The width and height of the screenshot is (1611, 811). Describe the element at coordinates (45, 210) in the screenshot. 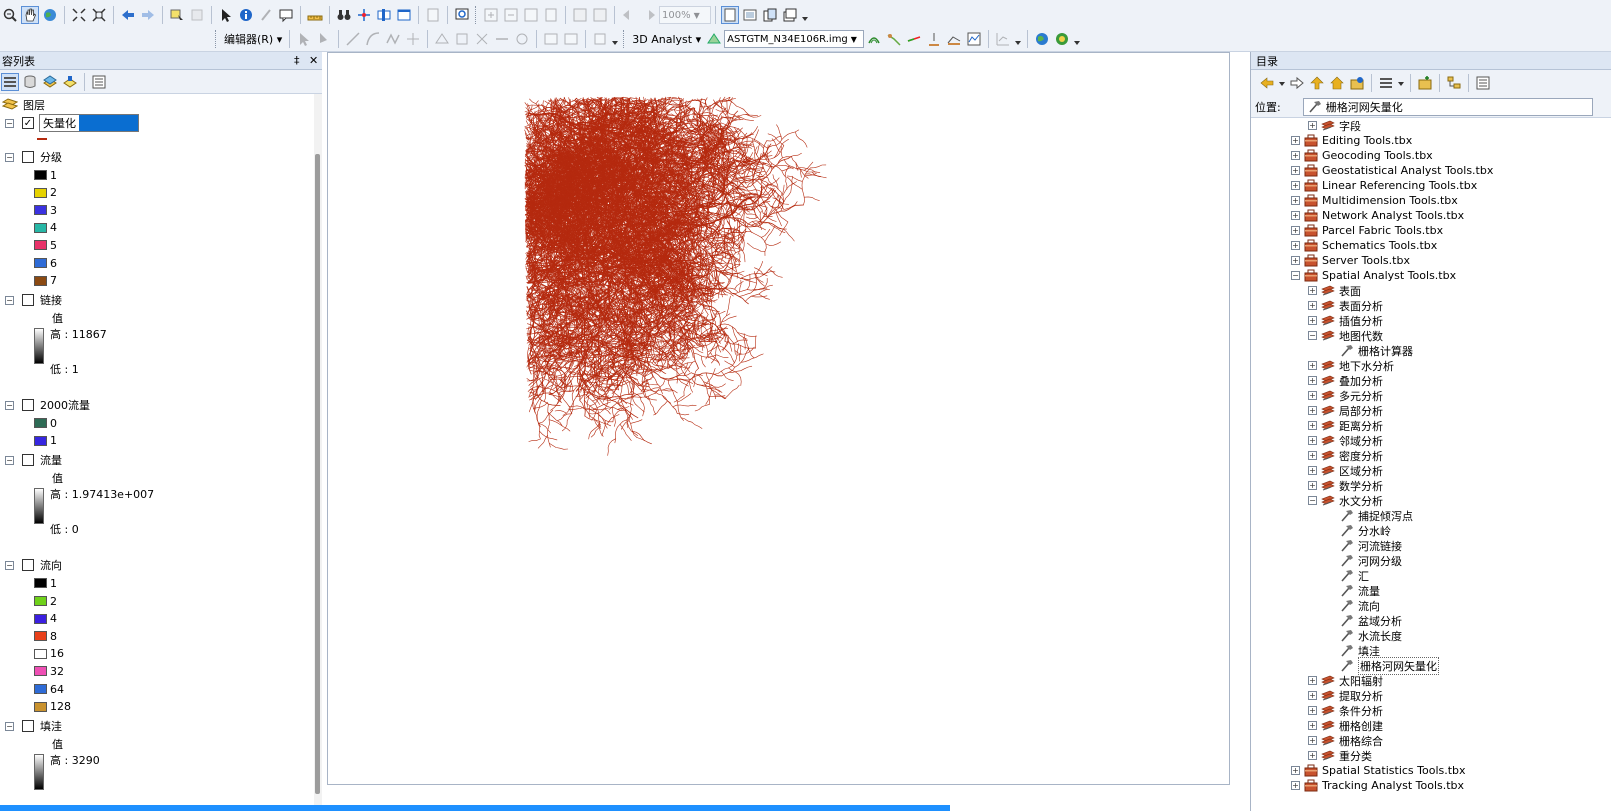

I see `legend-class: 3` at that location.